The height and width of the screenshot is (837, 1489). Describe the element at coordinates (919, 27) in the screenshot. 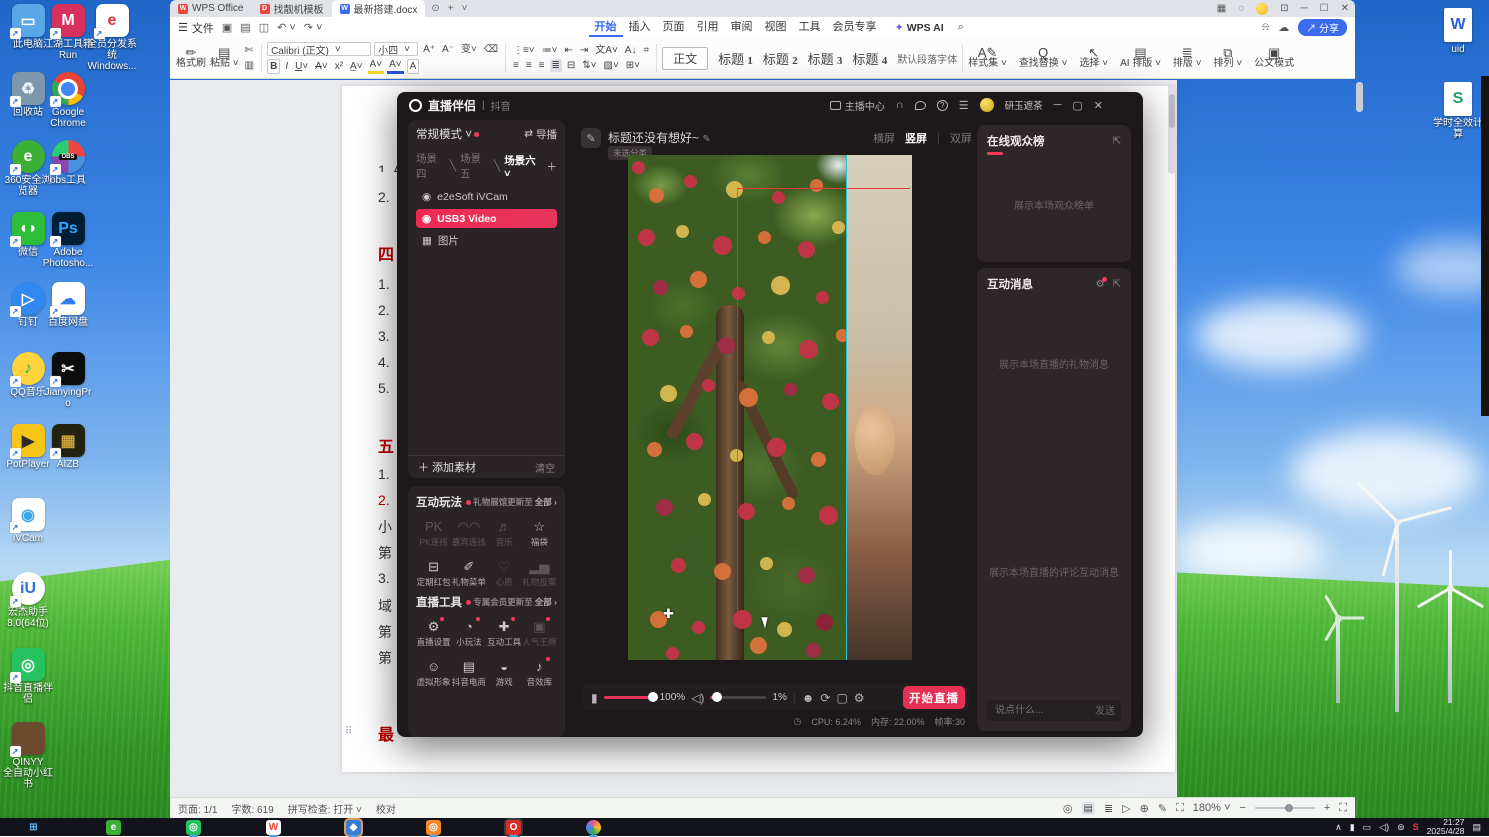

I see `wps-ai-menu: ✦ WPS AI` at that location.